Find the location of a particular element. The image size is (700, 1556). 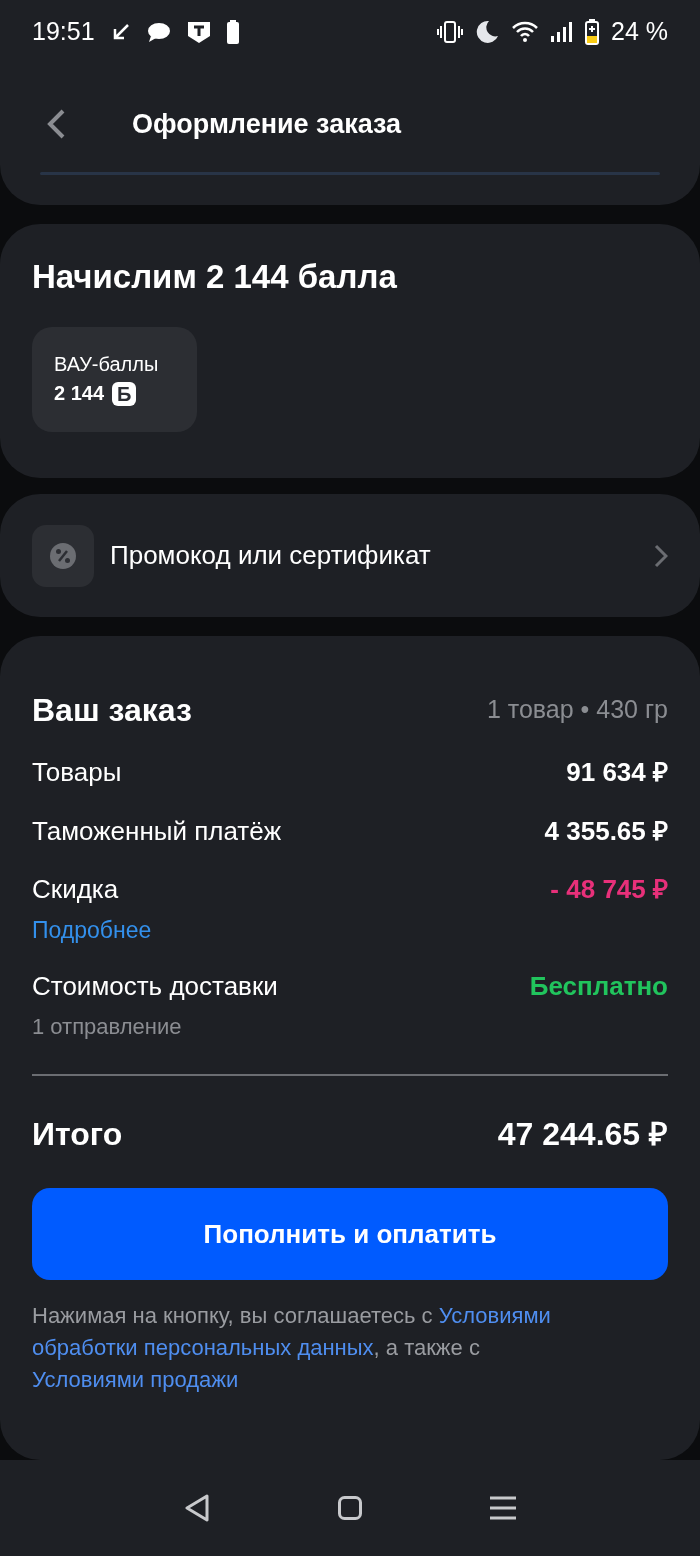

chevron-right-icon is located at coordinates (661, 555).